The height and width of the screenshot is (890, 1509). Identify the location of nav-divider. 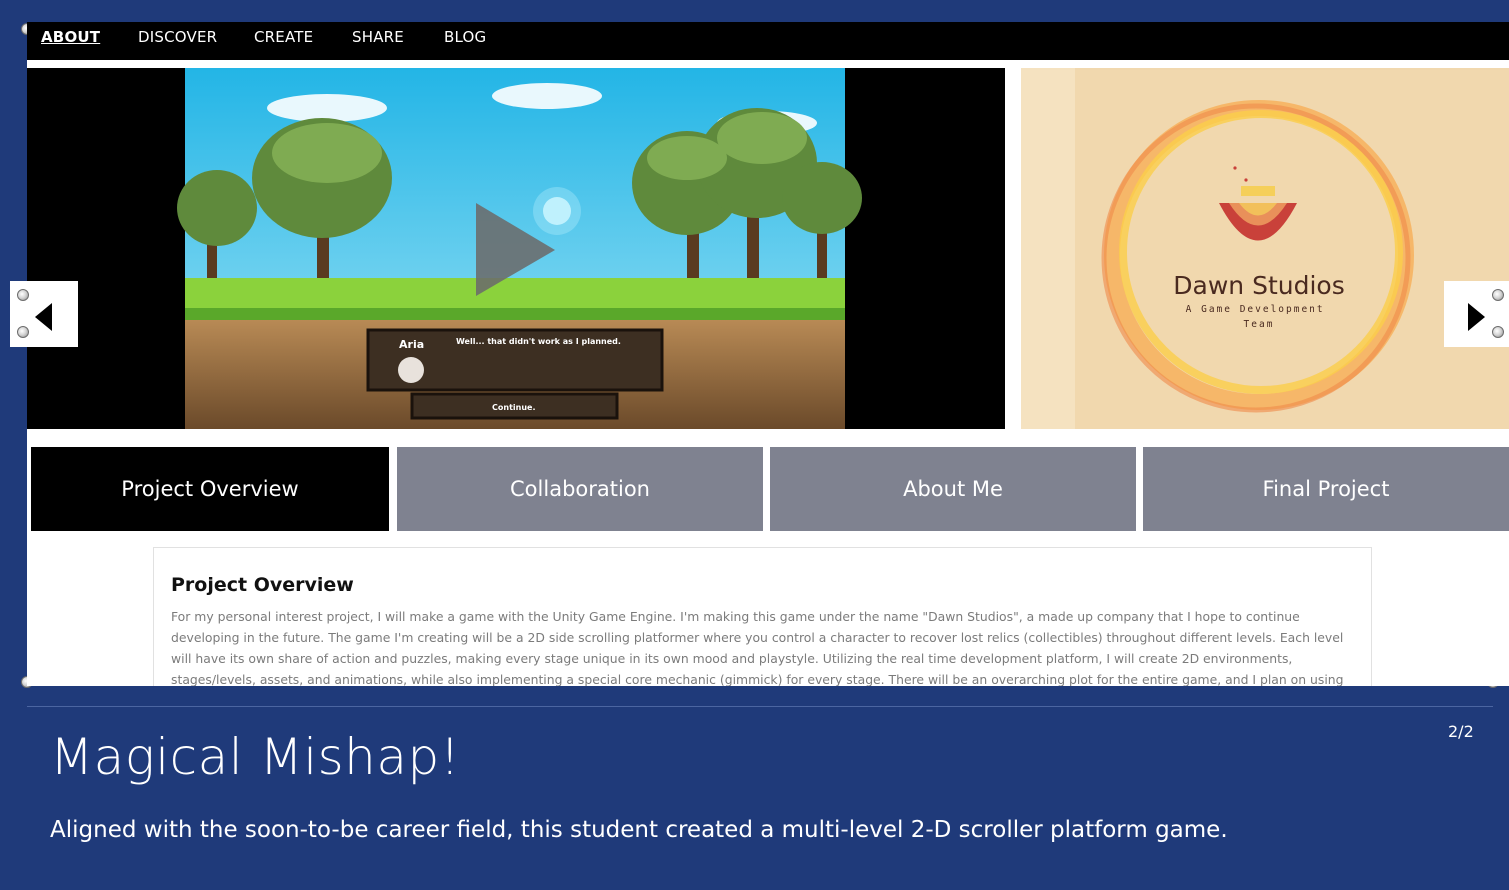
(768, 63).